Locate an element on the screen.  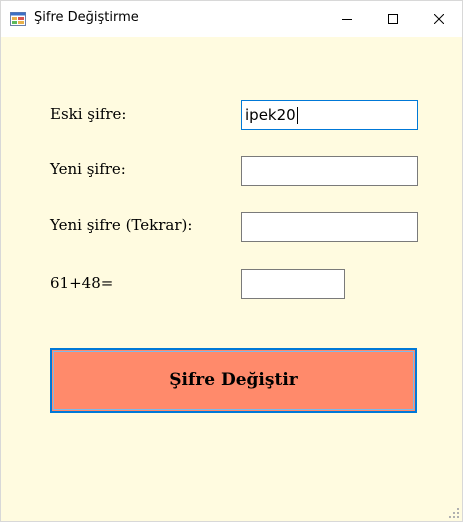
minimize-icon is located at coordinates (347, 19).